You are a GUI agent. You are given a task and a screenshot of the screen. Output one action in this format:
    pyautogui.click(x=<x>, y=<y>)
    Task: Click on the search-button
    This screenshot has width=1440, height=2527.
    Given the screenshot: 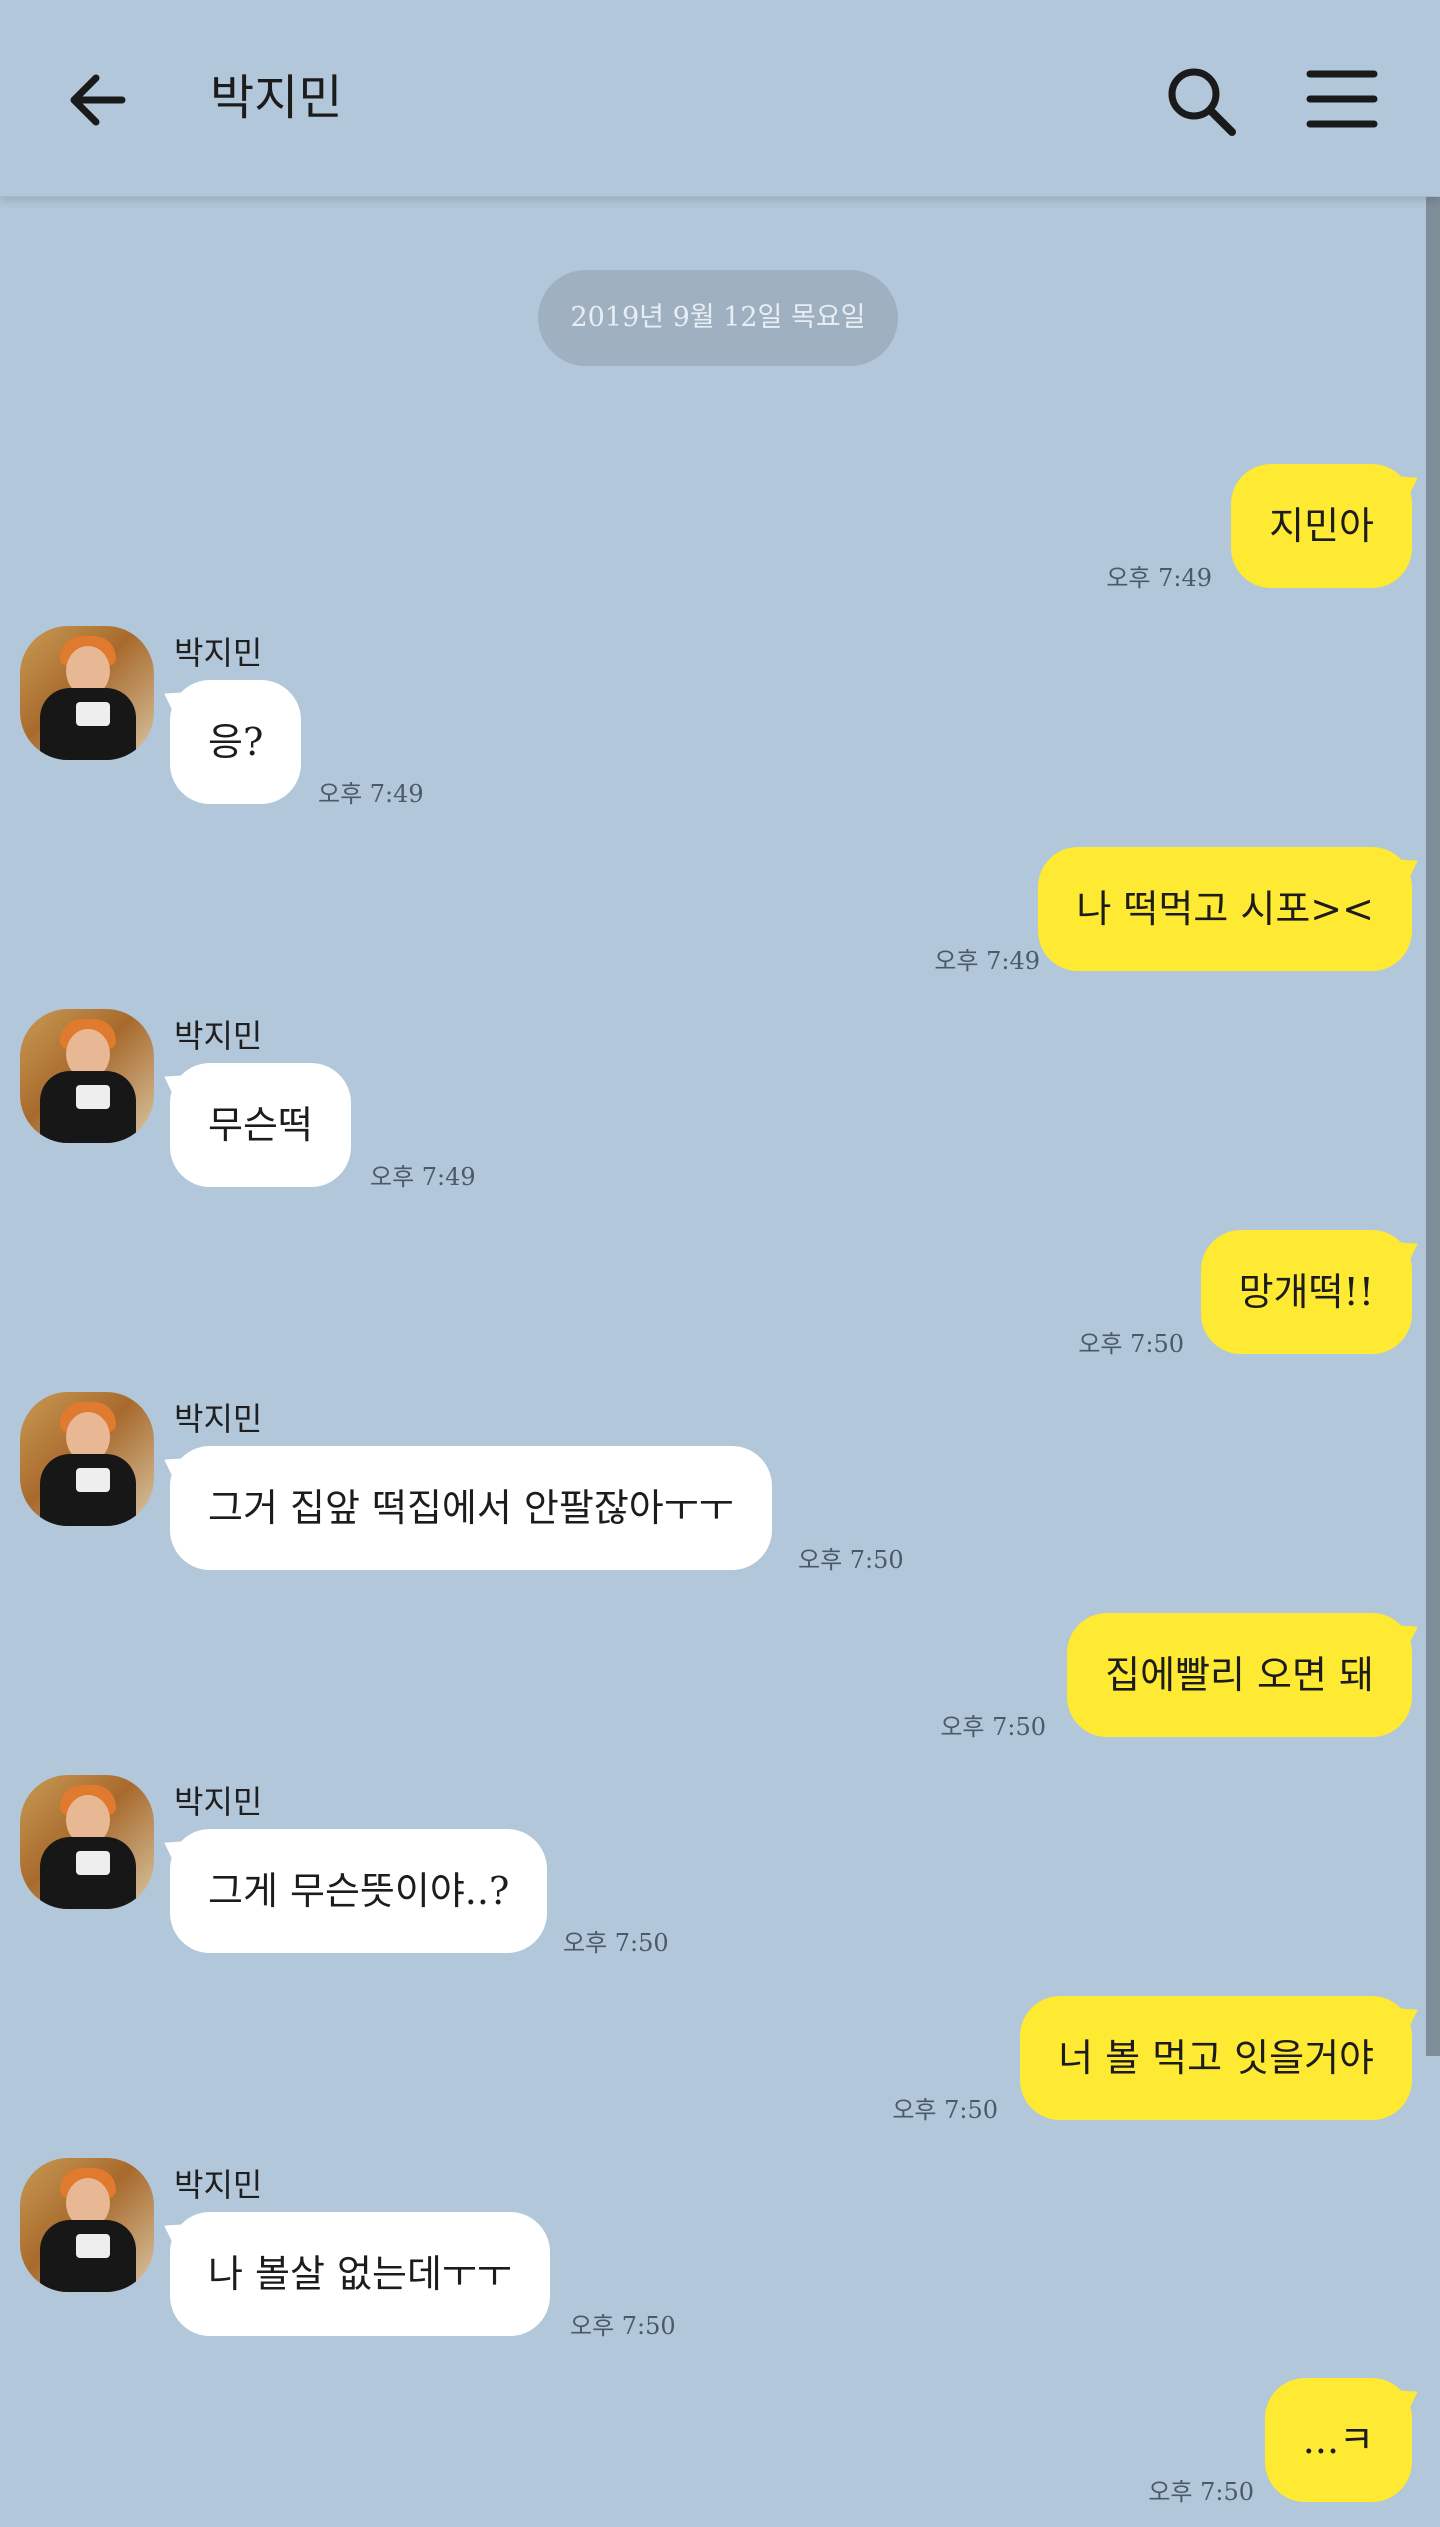 What is the action you would take?
    pyautogui.click(x=1202, y=102)
    